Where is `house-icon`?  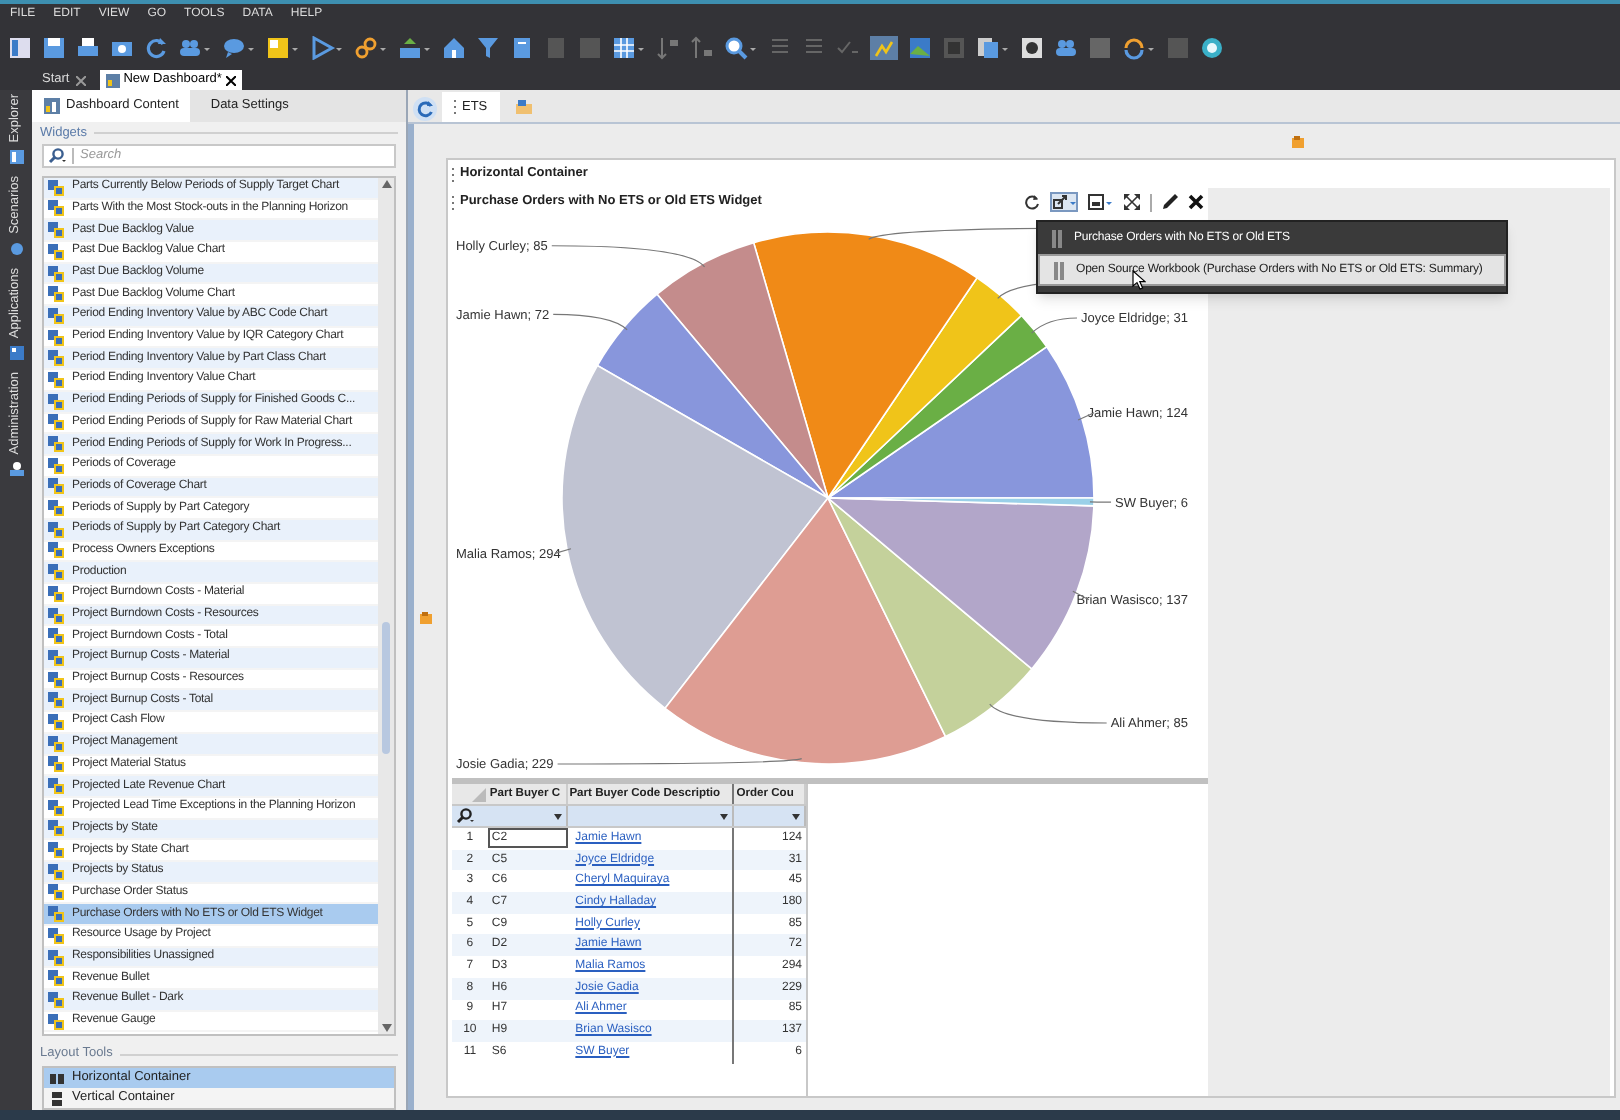
house-icon is located at coordinates (454, 47).